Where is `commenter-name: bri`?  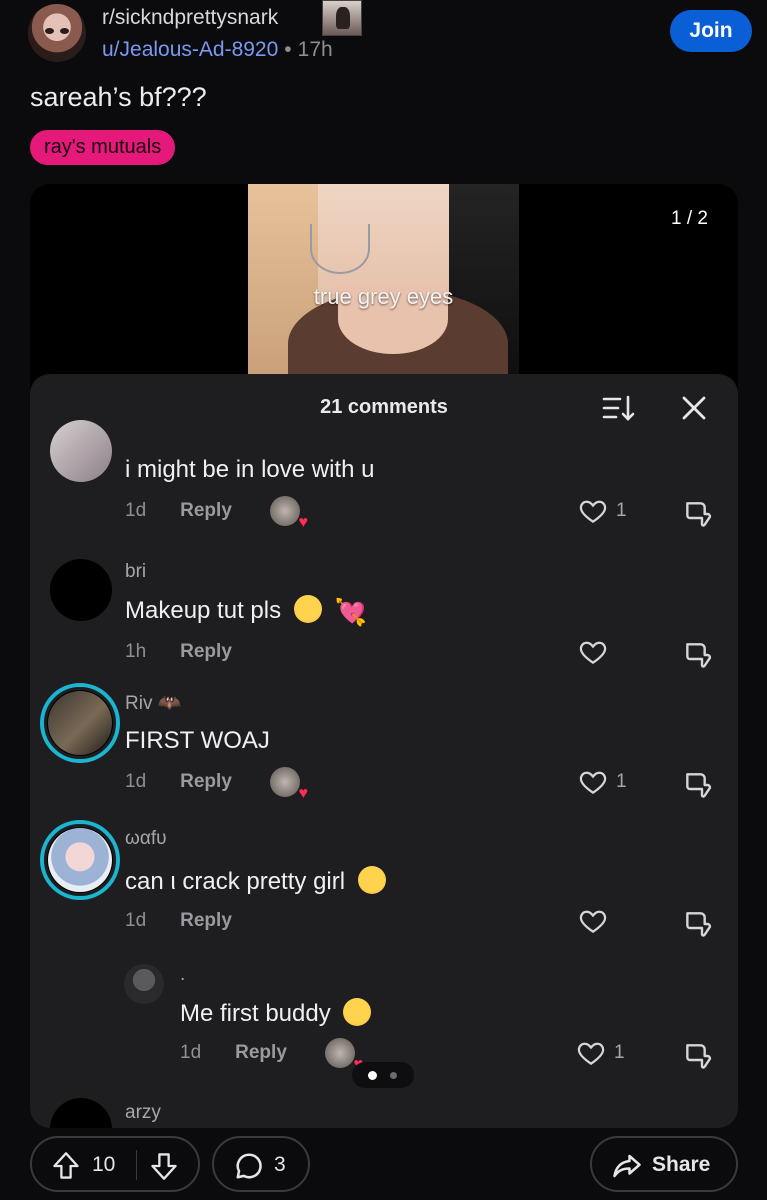 commenter-name: bri is located at coordinates (135, 572).